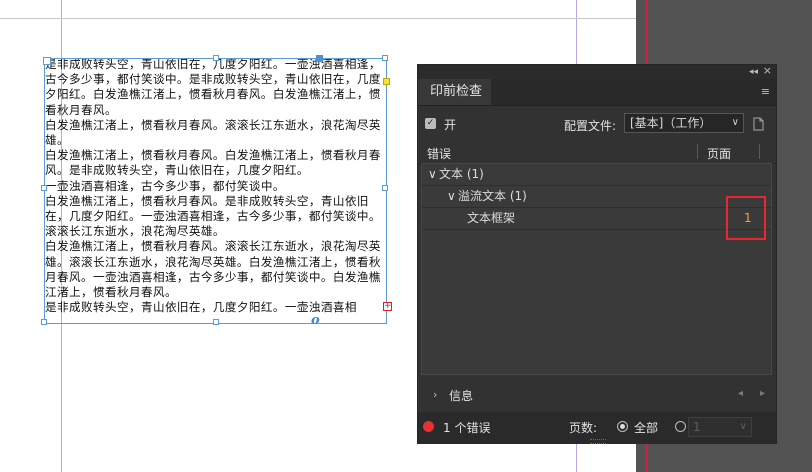 The width and height of the screenshot is (812, 472). What do you see at coordinates (461, 174) in the screenshot?
I see `tree-label: 文本 (1)` at bounding box center [461, 174].